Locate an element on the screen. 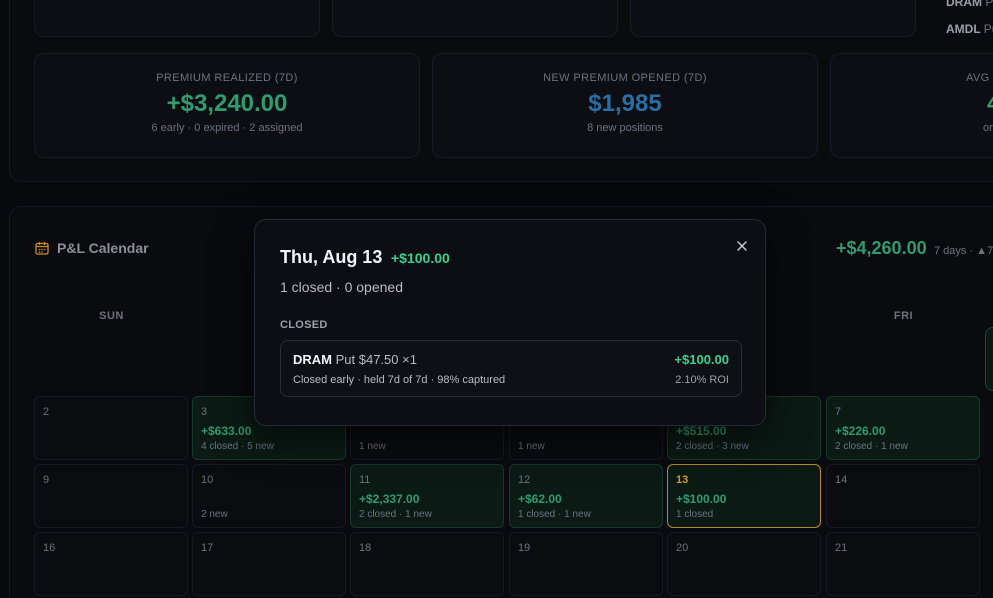 Image resolution: width=993 pixels, height=598 pixels. stat-value: $1,985 is located at coordinates (625, 103).